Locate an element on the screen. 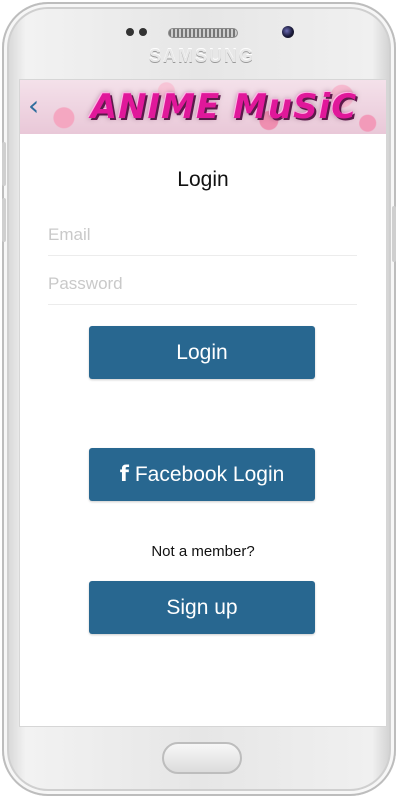  email-field is located at coordinates (202, 235).